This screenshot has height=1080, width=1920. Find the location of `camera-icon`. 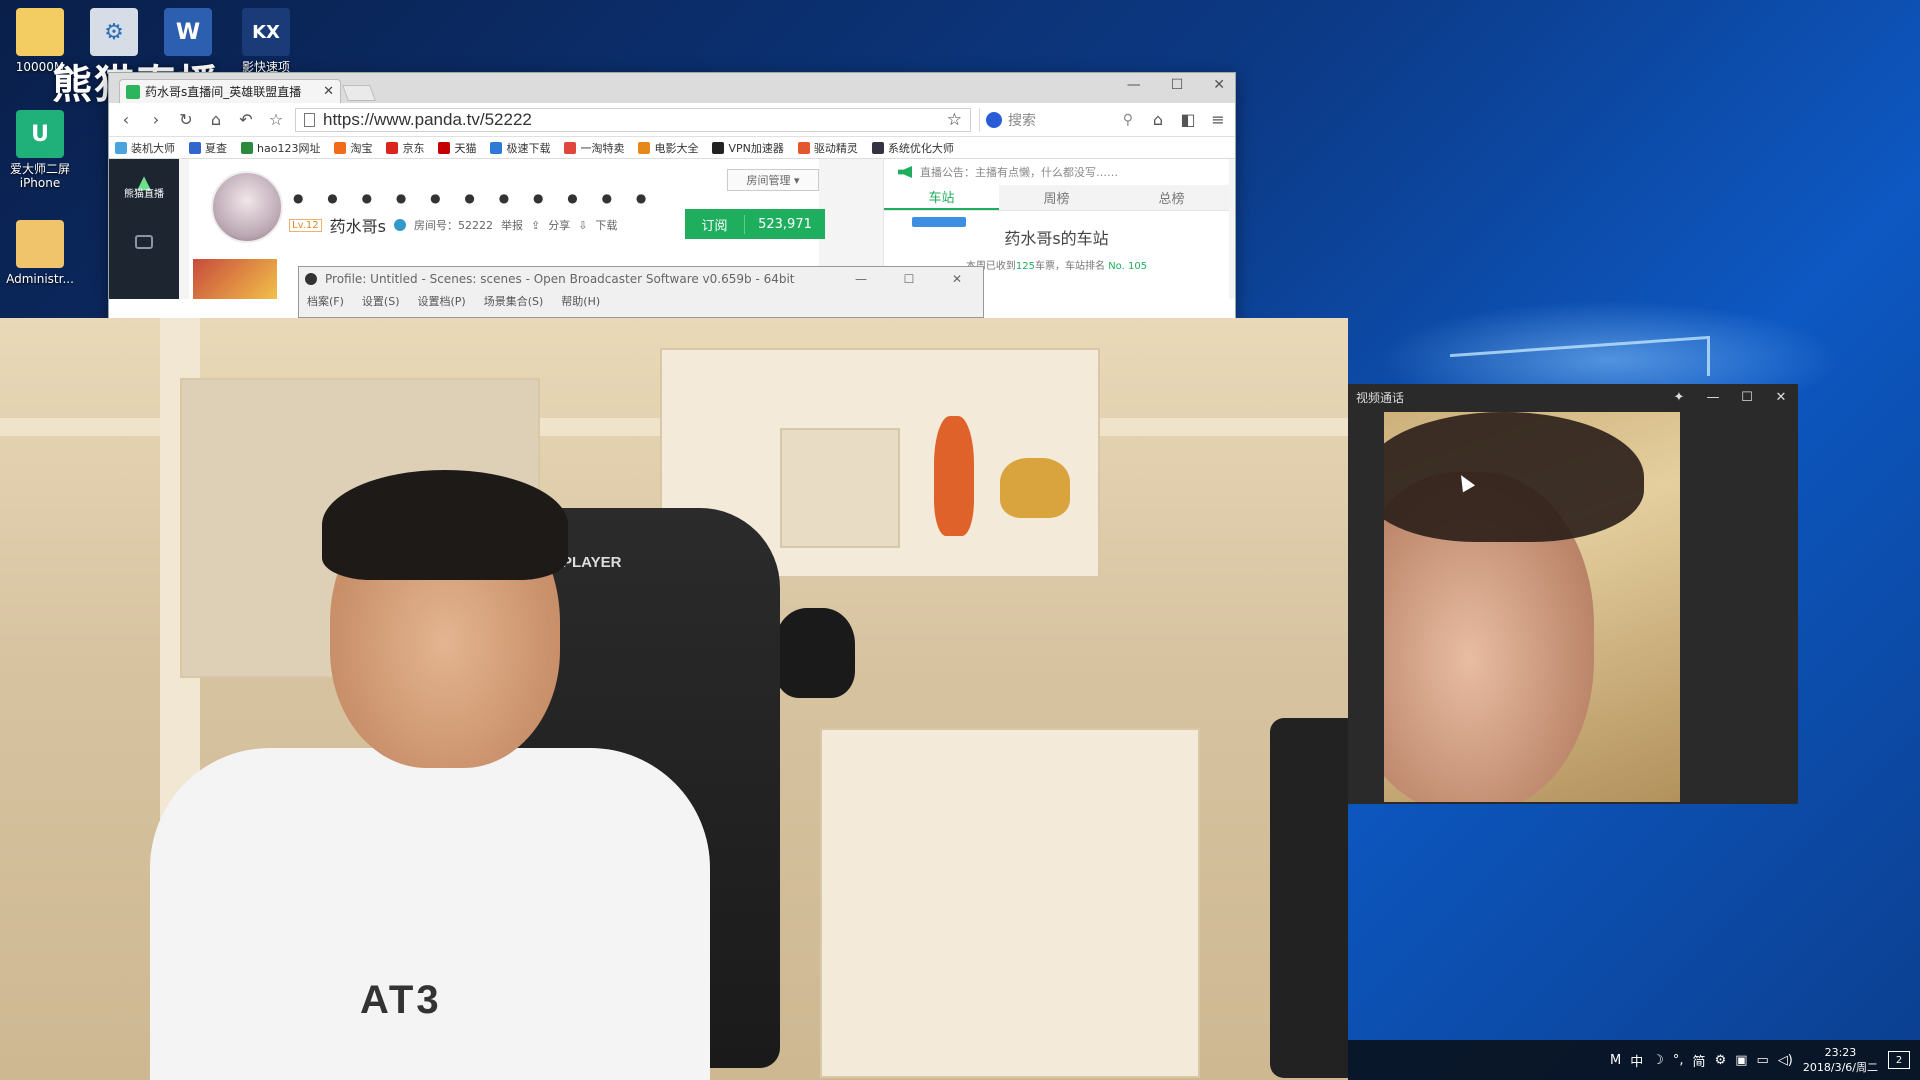

camera-icon is located at coordinates (144, 242).